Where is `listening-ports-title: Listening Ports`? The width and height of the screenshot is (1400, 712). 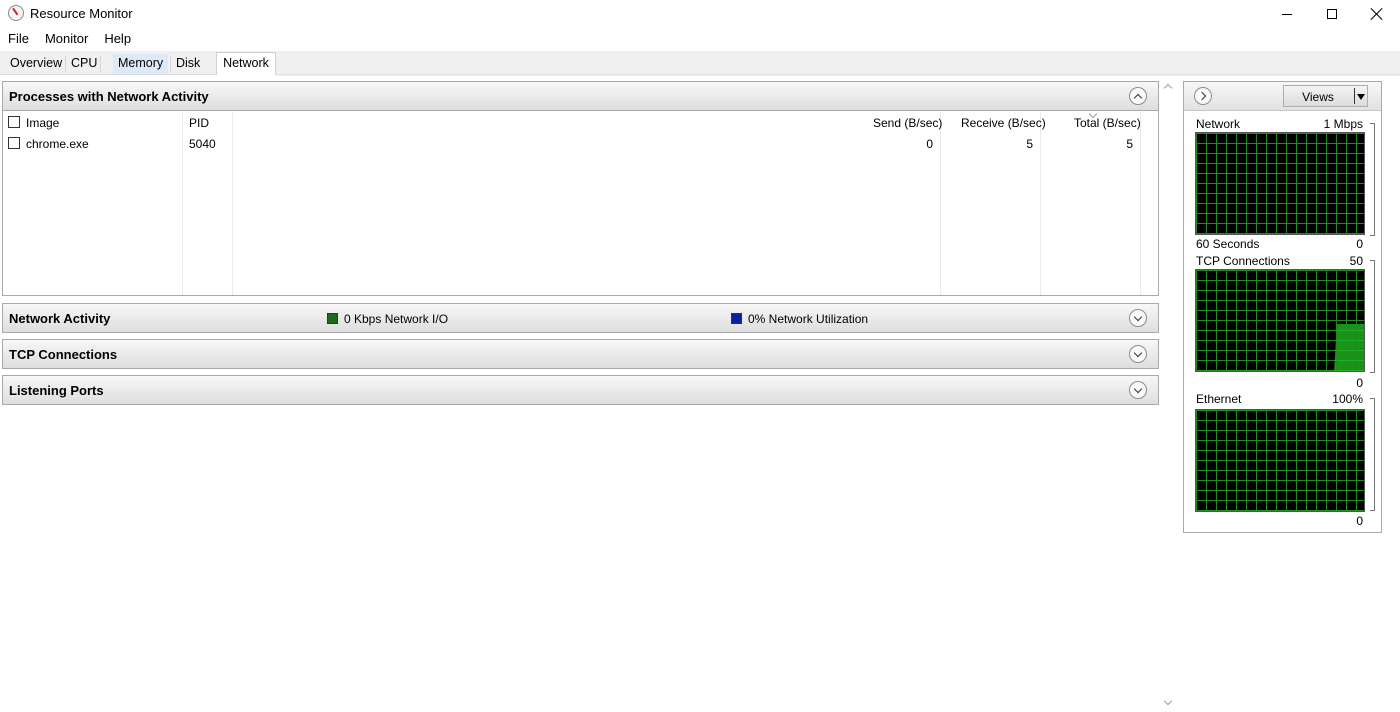 listening-ports-title: Listening Ports is located at coordinates (56, 390).